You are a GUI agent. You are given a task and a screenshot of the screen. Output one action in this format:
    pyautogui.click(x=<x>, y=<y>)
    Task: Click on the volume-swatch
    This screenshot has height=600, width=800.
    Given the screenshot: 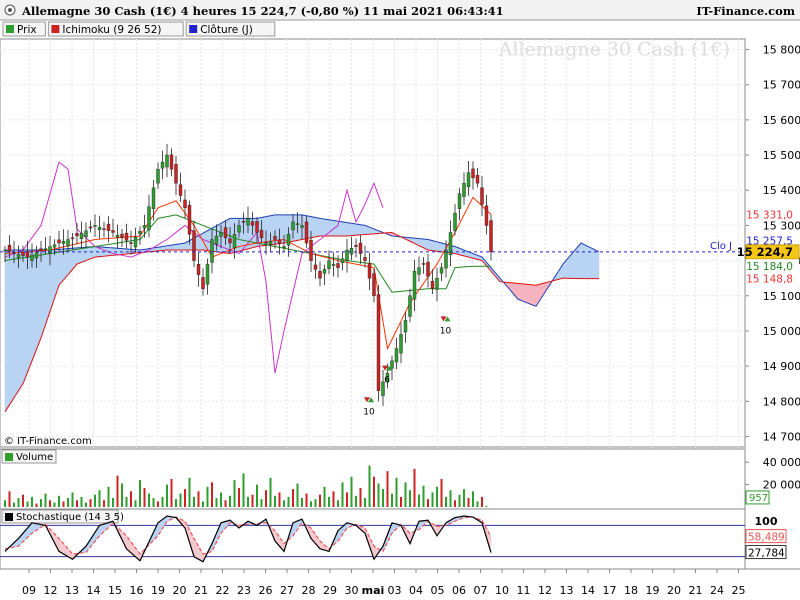 What is the action you would take?
    pyautogui.click(x=9, y=457)
    